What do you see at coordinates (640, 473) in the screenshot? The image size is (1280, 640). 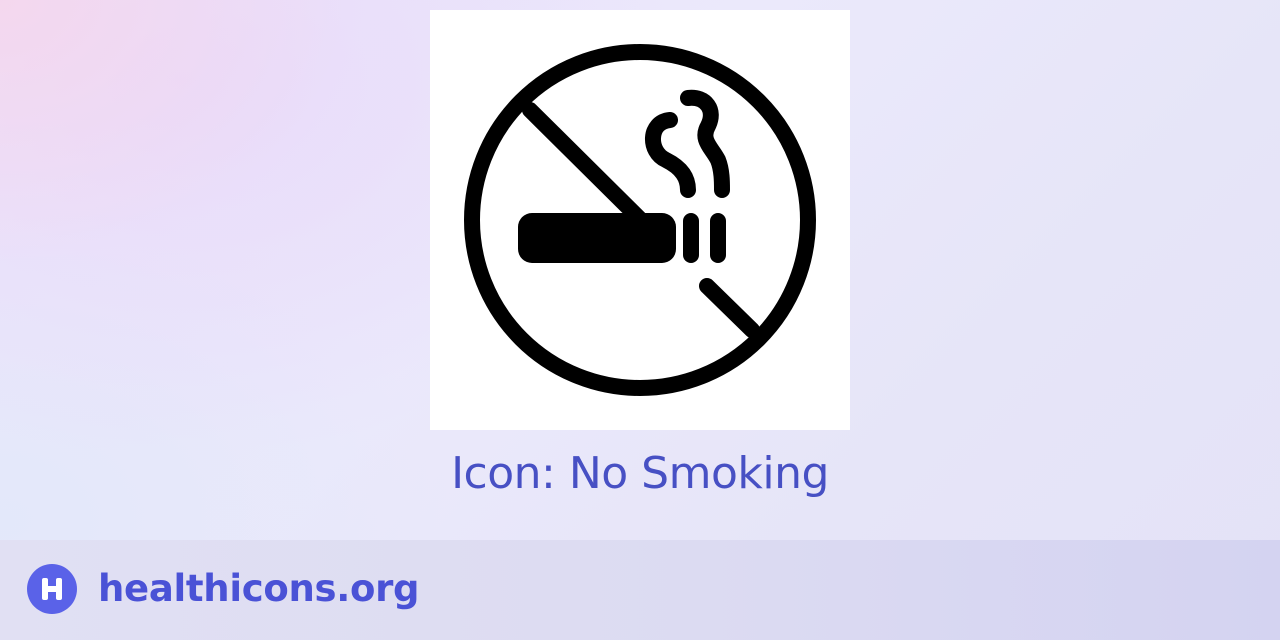 I see `icon-title: Icon: No Smoking` at bounding box center [640, 473].